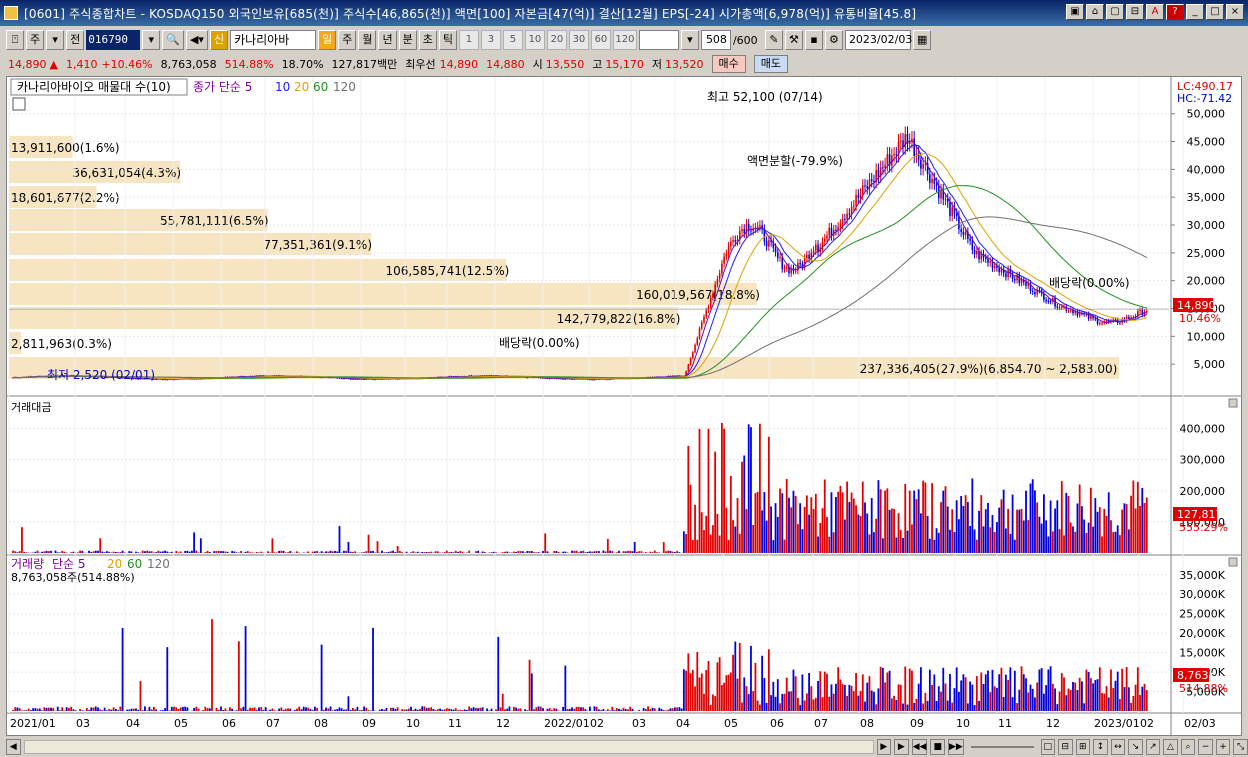  I want to click on date-input: 2023/02/03, so click(878, 40).